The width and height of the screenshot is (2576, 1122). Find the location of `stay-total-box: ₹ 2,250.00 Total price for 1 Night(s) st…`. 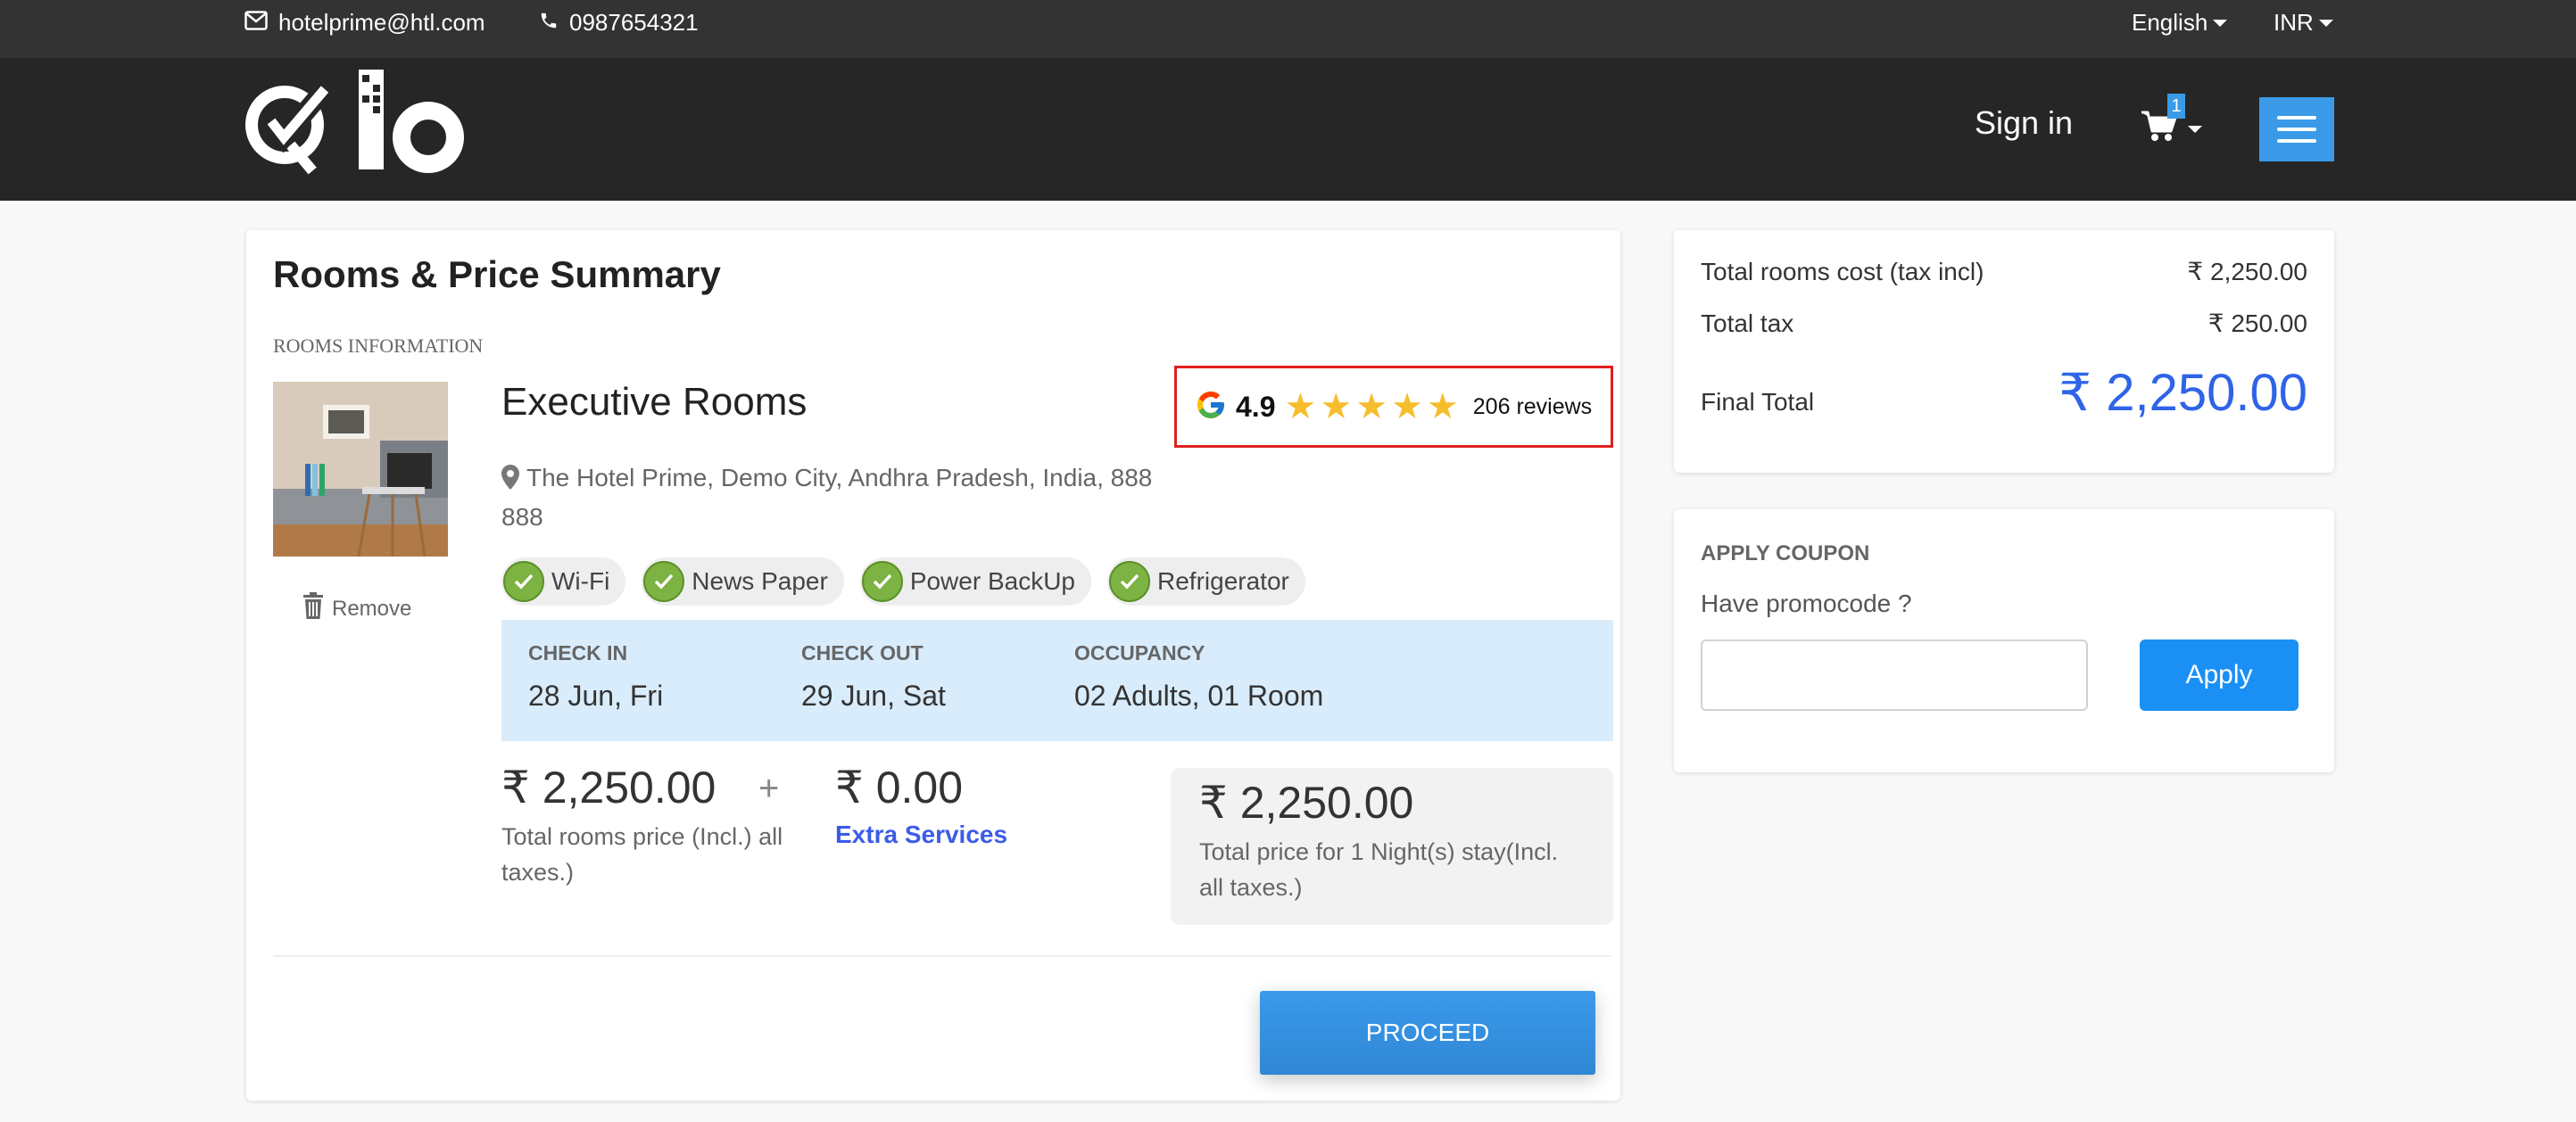

stay-total-box: ₹ 2,250.00 Total price for 1 Night(s) st… is located at coordinates (1392, 846).